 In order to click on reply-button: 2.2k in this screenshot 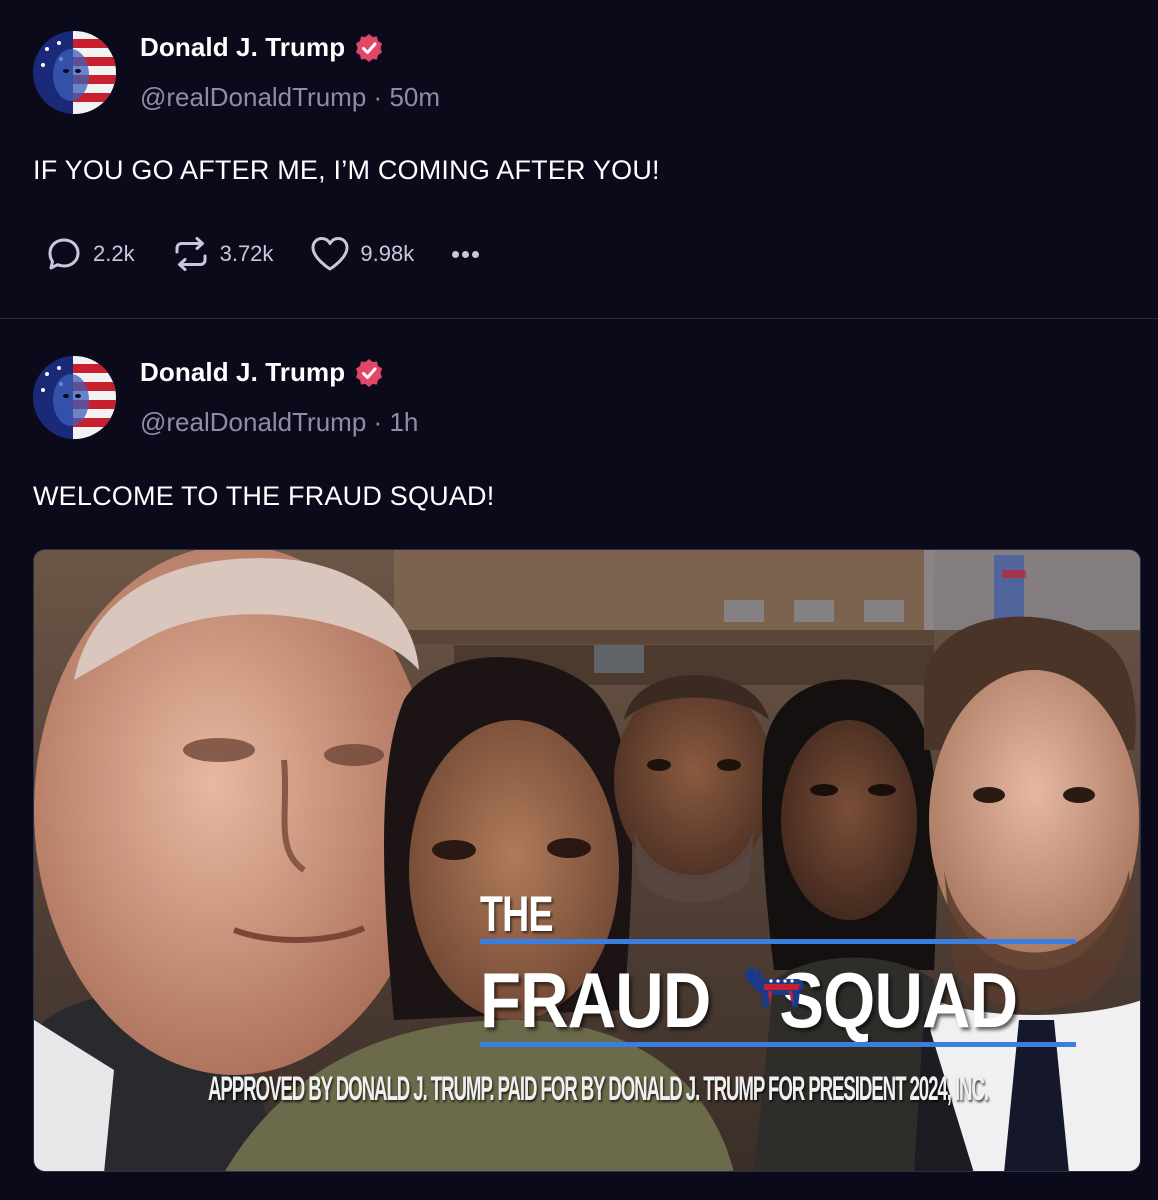, I will do `click(89, 254)`.